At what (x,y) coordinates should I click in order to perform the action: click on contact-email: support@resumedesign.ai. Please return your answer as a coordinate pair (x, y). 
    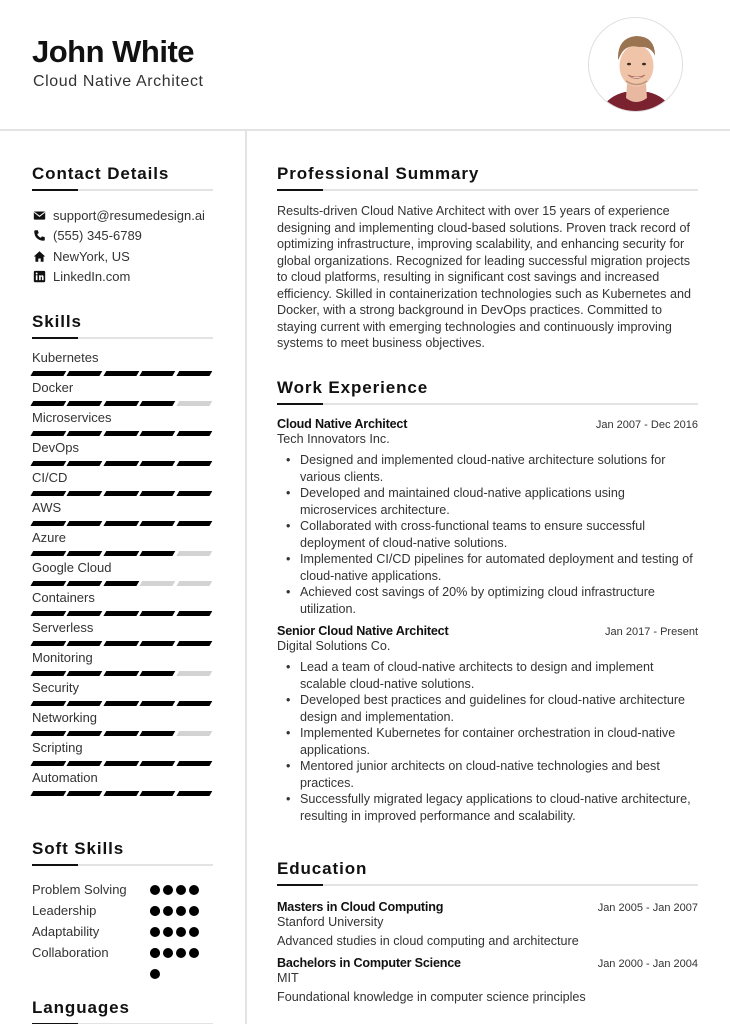
    Looking at the image, I should click on (122, 215).